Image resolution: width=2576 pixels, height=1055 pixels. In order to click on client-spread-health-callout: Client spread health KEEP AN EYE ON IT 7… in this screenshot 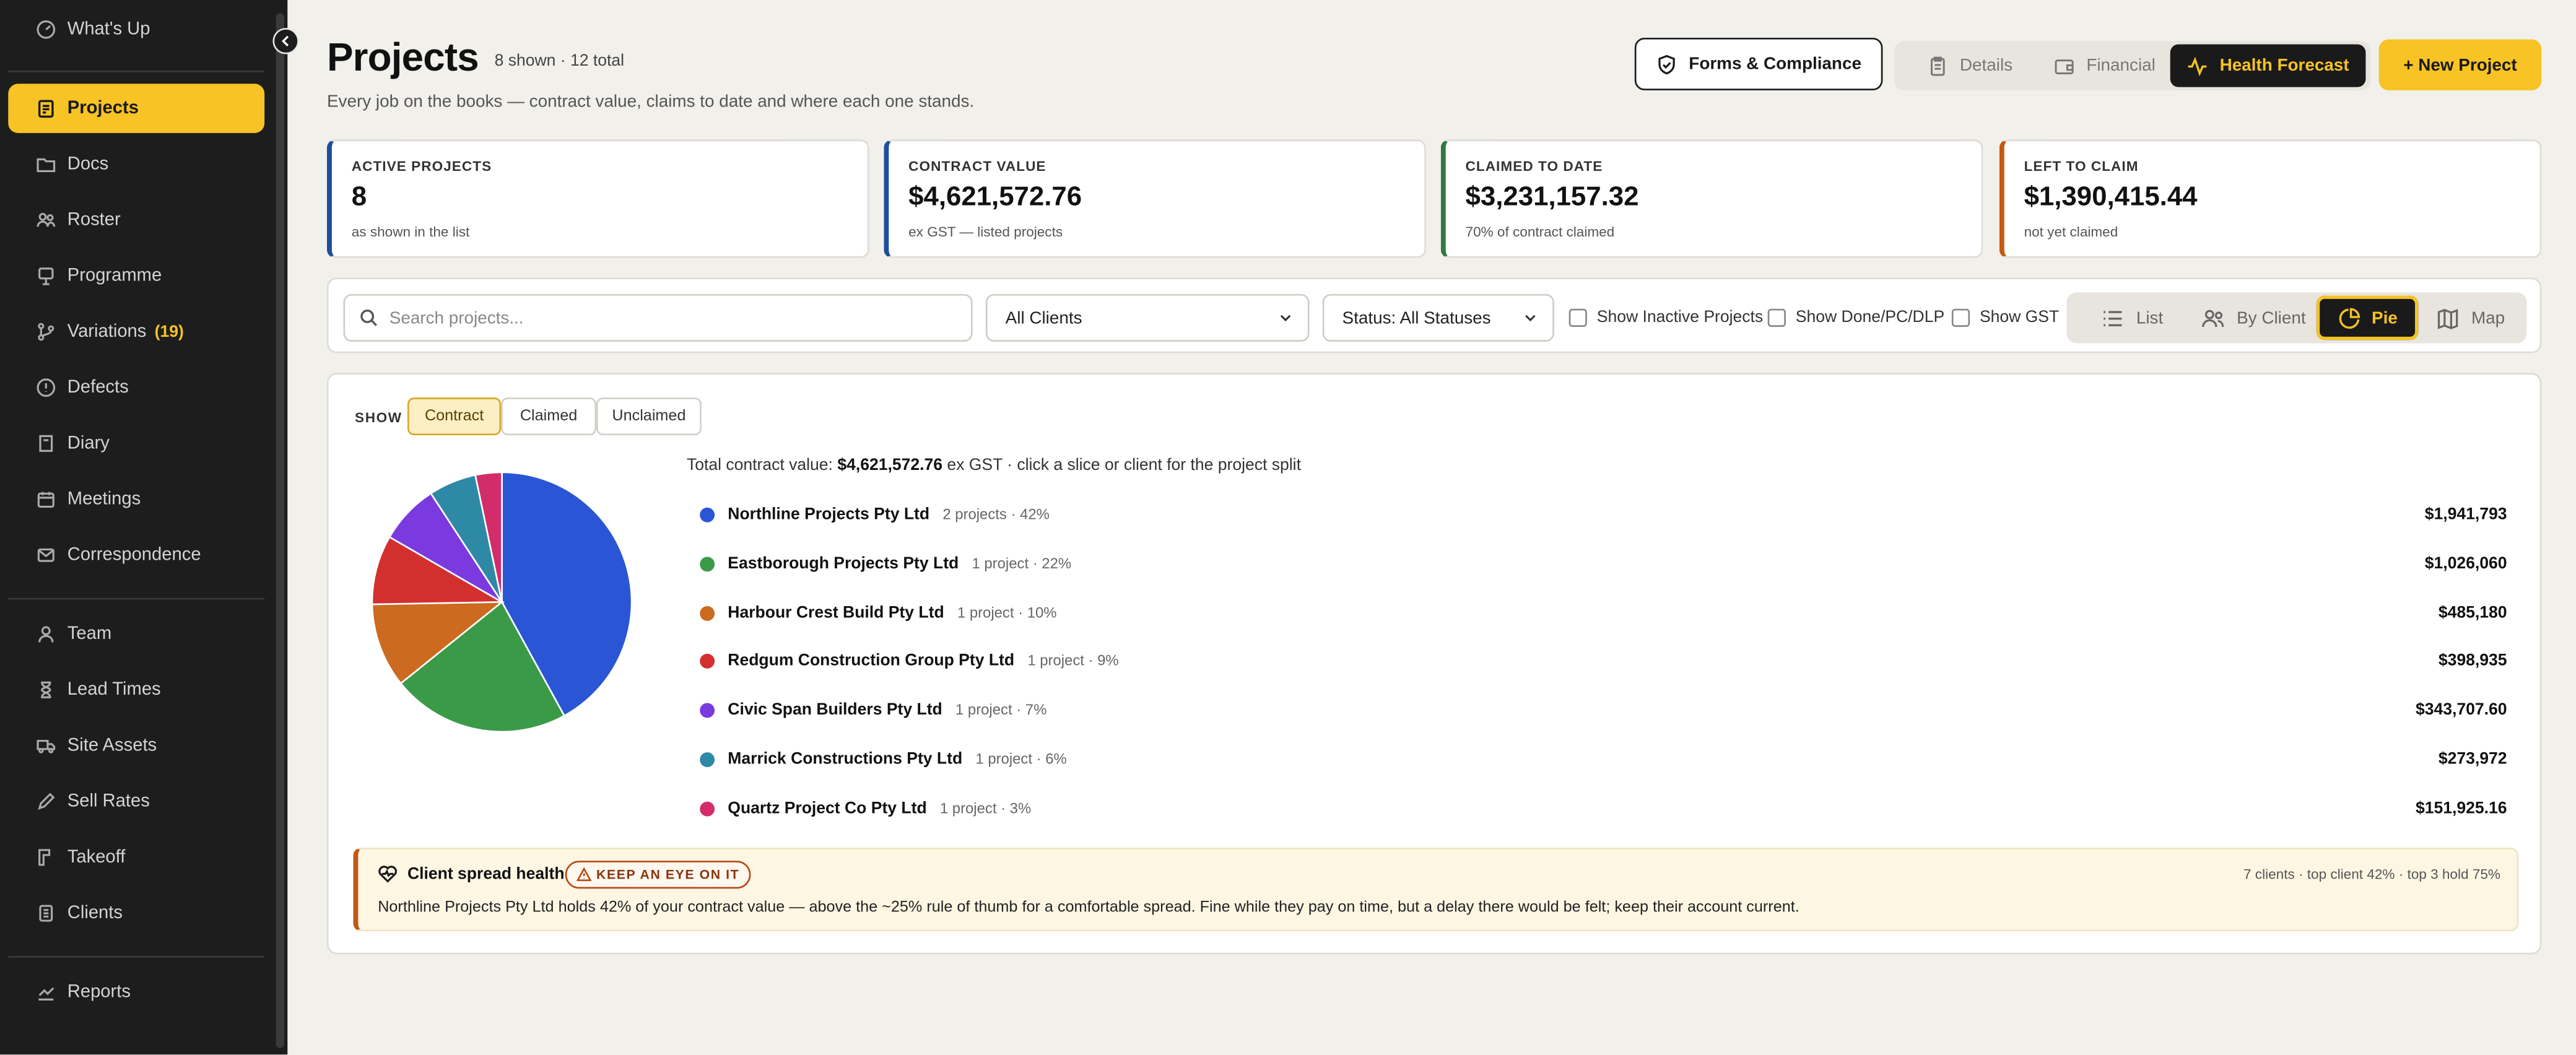, I will do `click(1436, 889)`.